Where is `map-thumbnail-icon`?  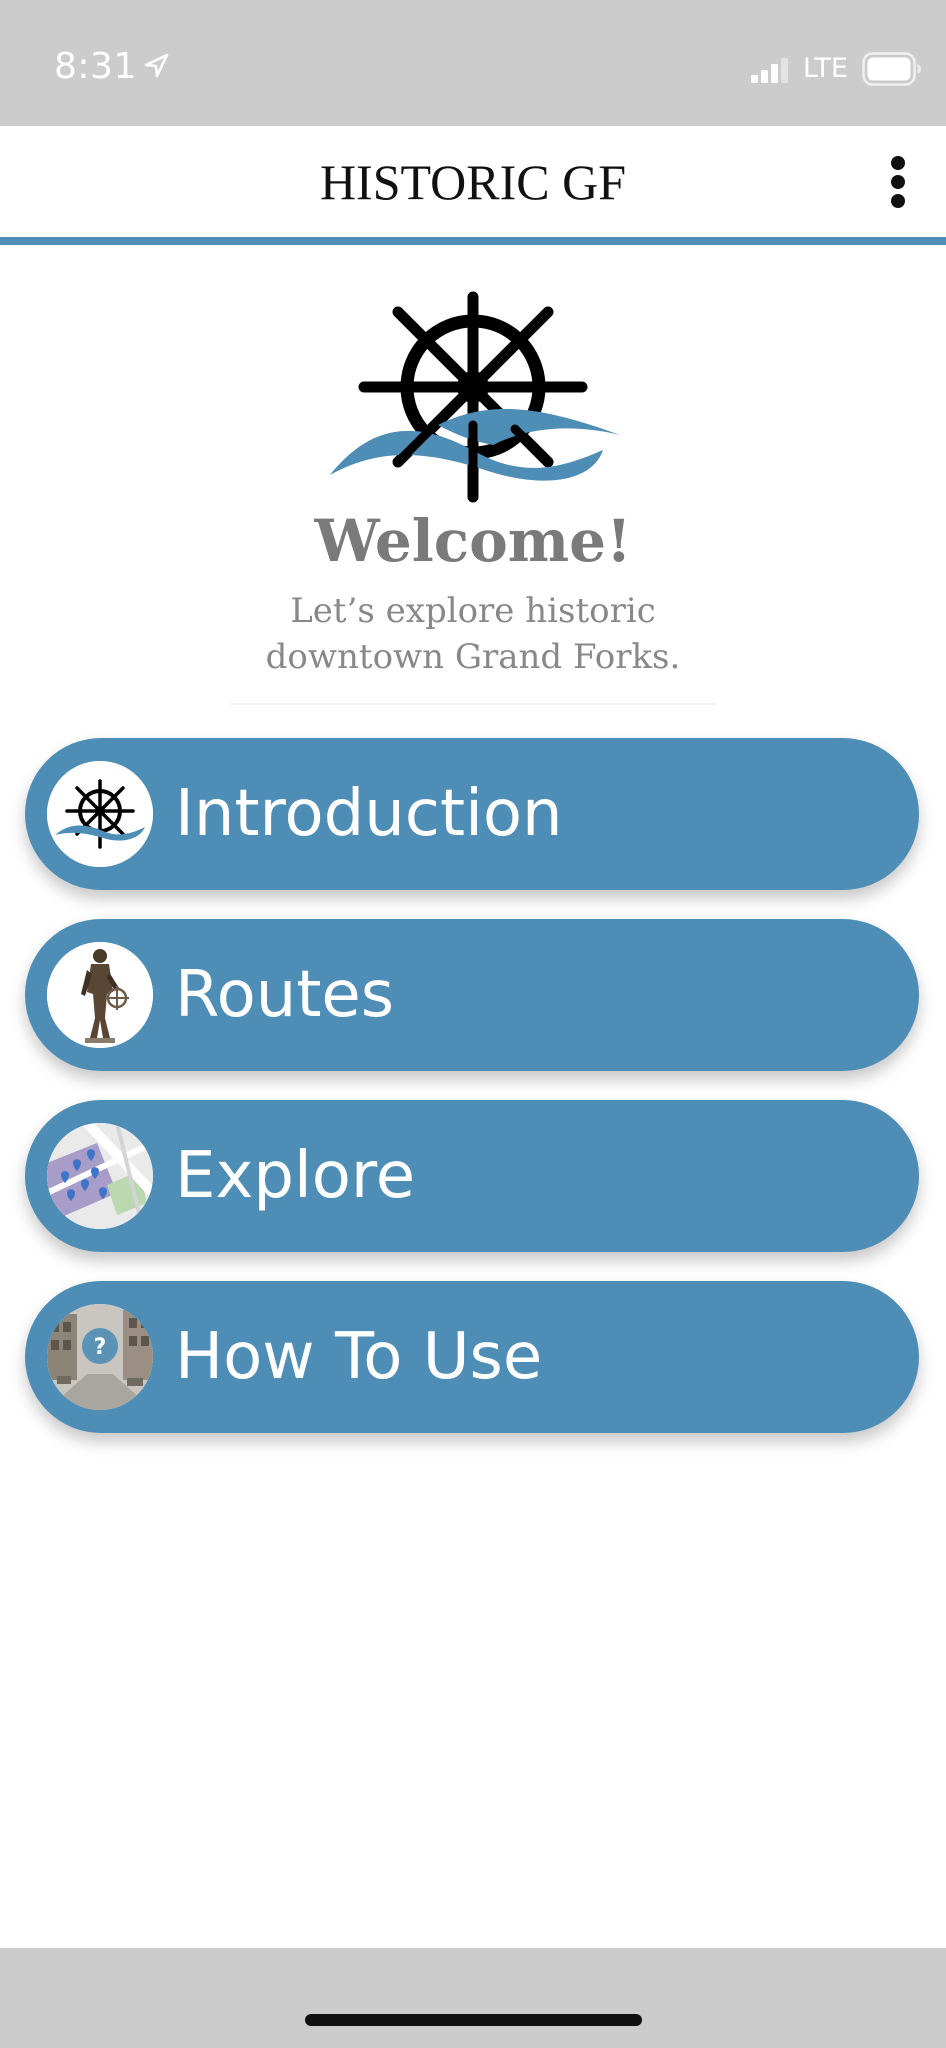 map-thumbnail-icon is located at coordinates (100, 1176).